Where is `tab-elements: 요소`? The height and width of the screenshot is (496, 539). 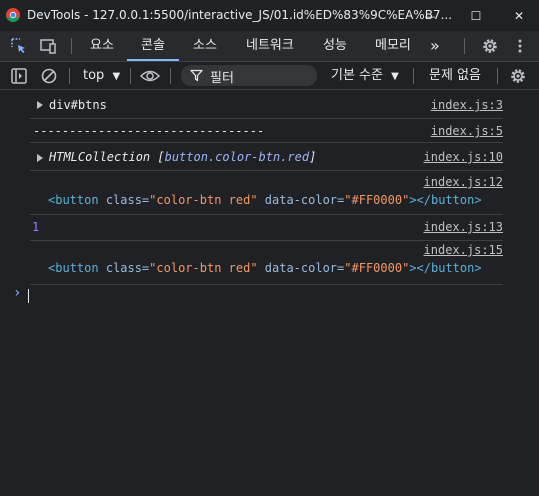 tab-elements: 요소 is located at coordinates (102, 46).